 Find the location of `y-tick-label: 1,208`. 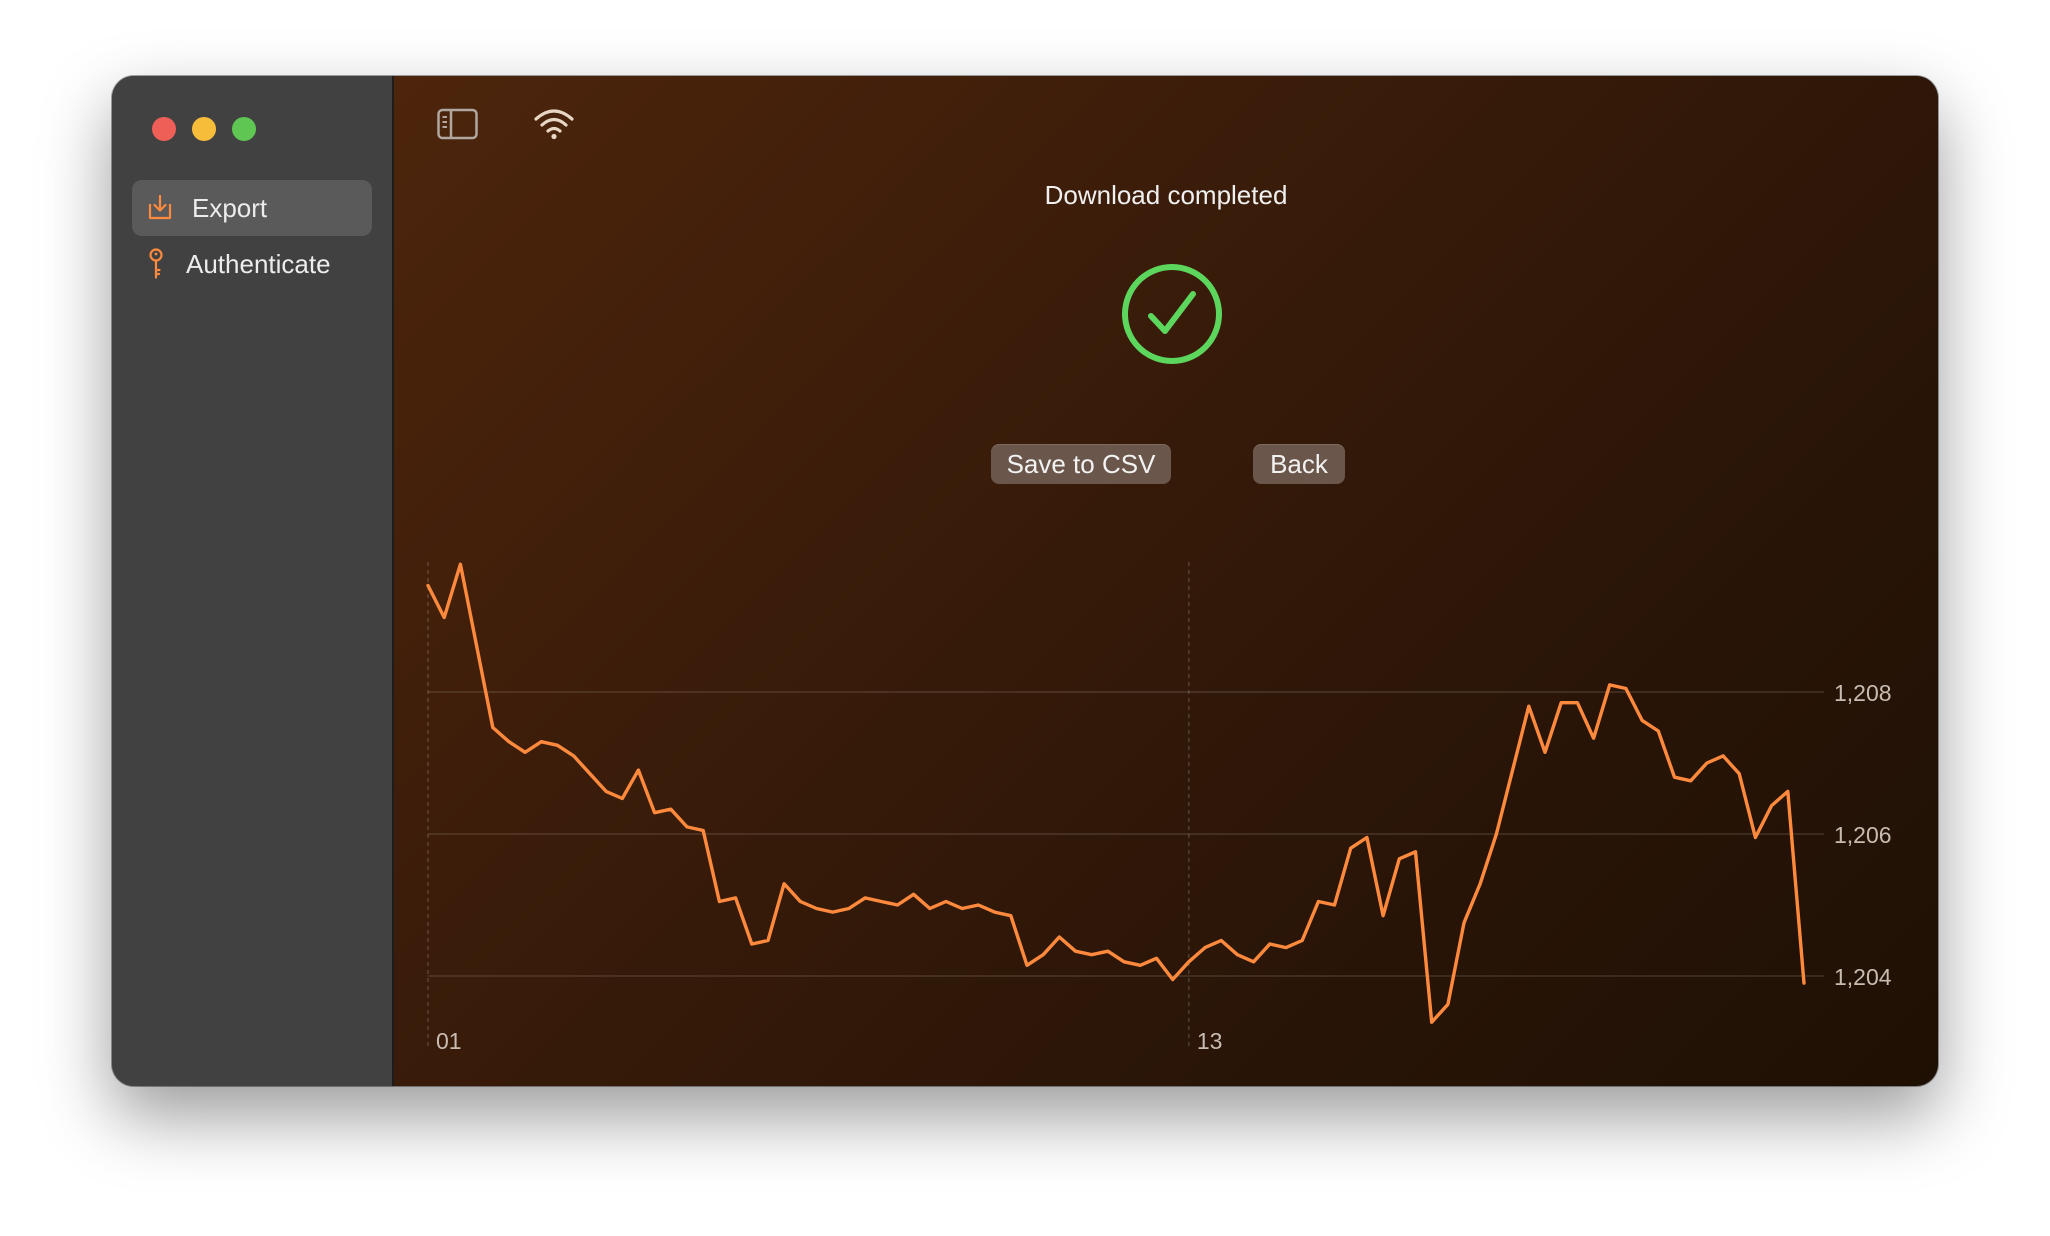

y-tick-label: 1,208 is located at coordinates (1863, 693).